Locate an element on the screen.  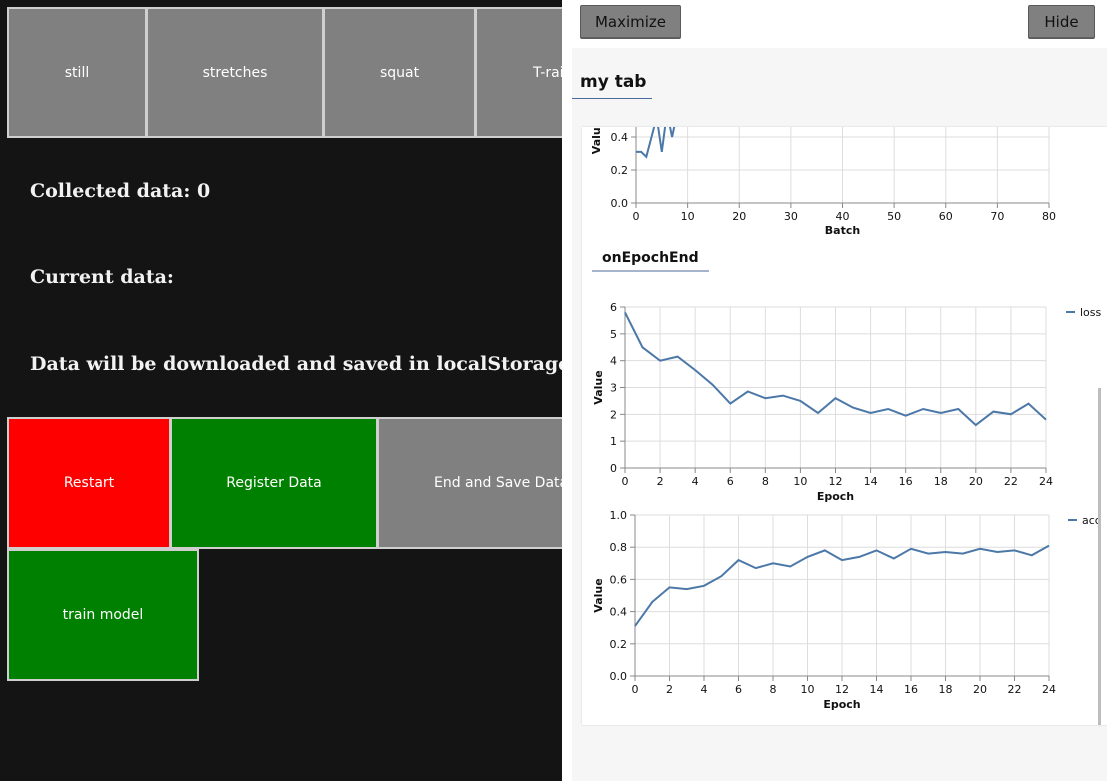
acc-x-tick-label: 16 is located at coordinates (911, 689).